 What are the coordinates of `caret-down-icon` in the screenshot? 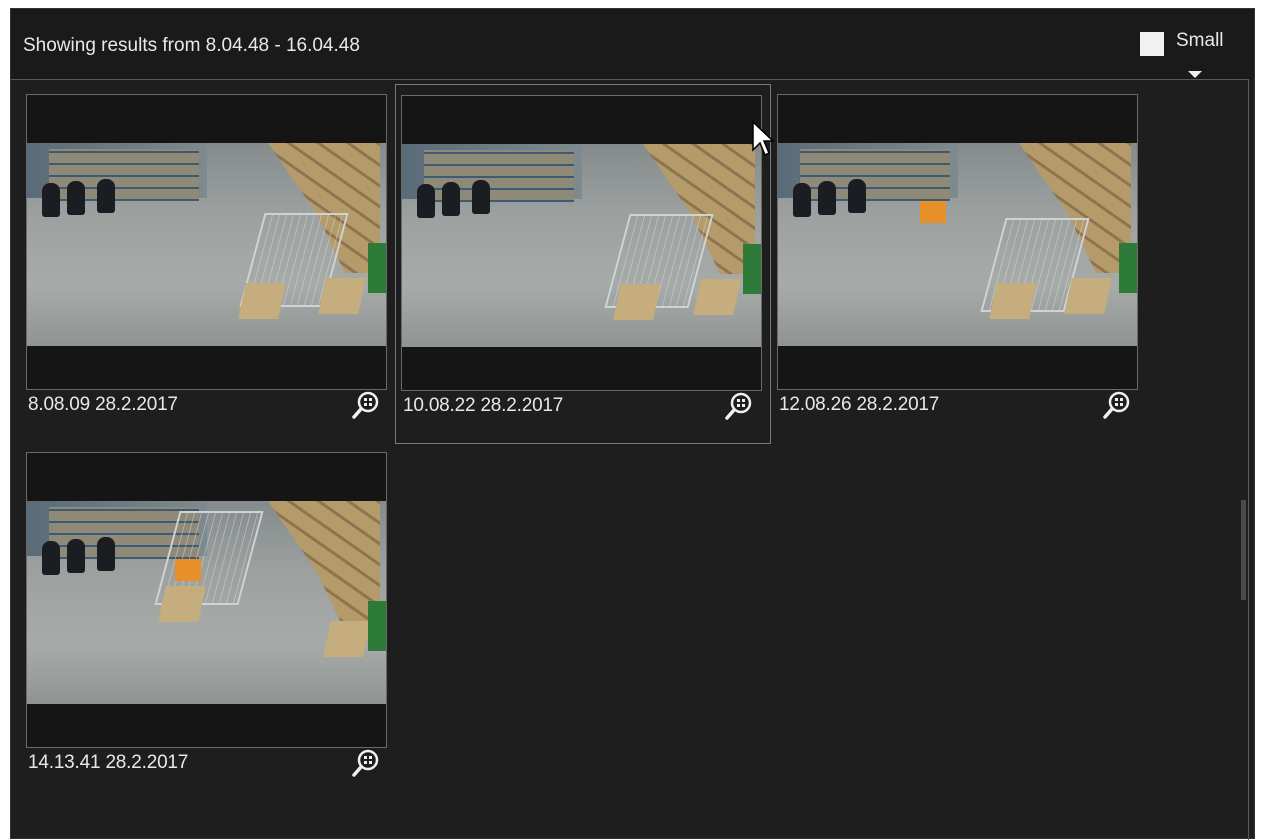 It's located at (1195, 74).